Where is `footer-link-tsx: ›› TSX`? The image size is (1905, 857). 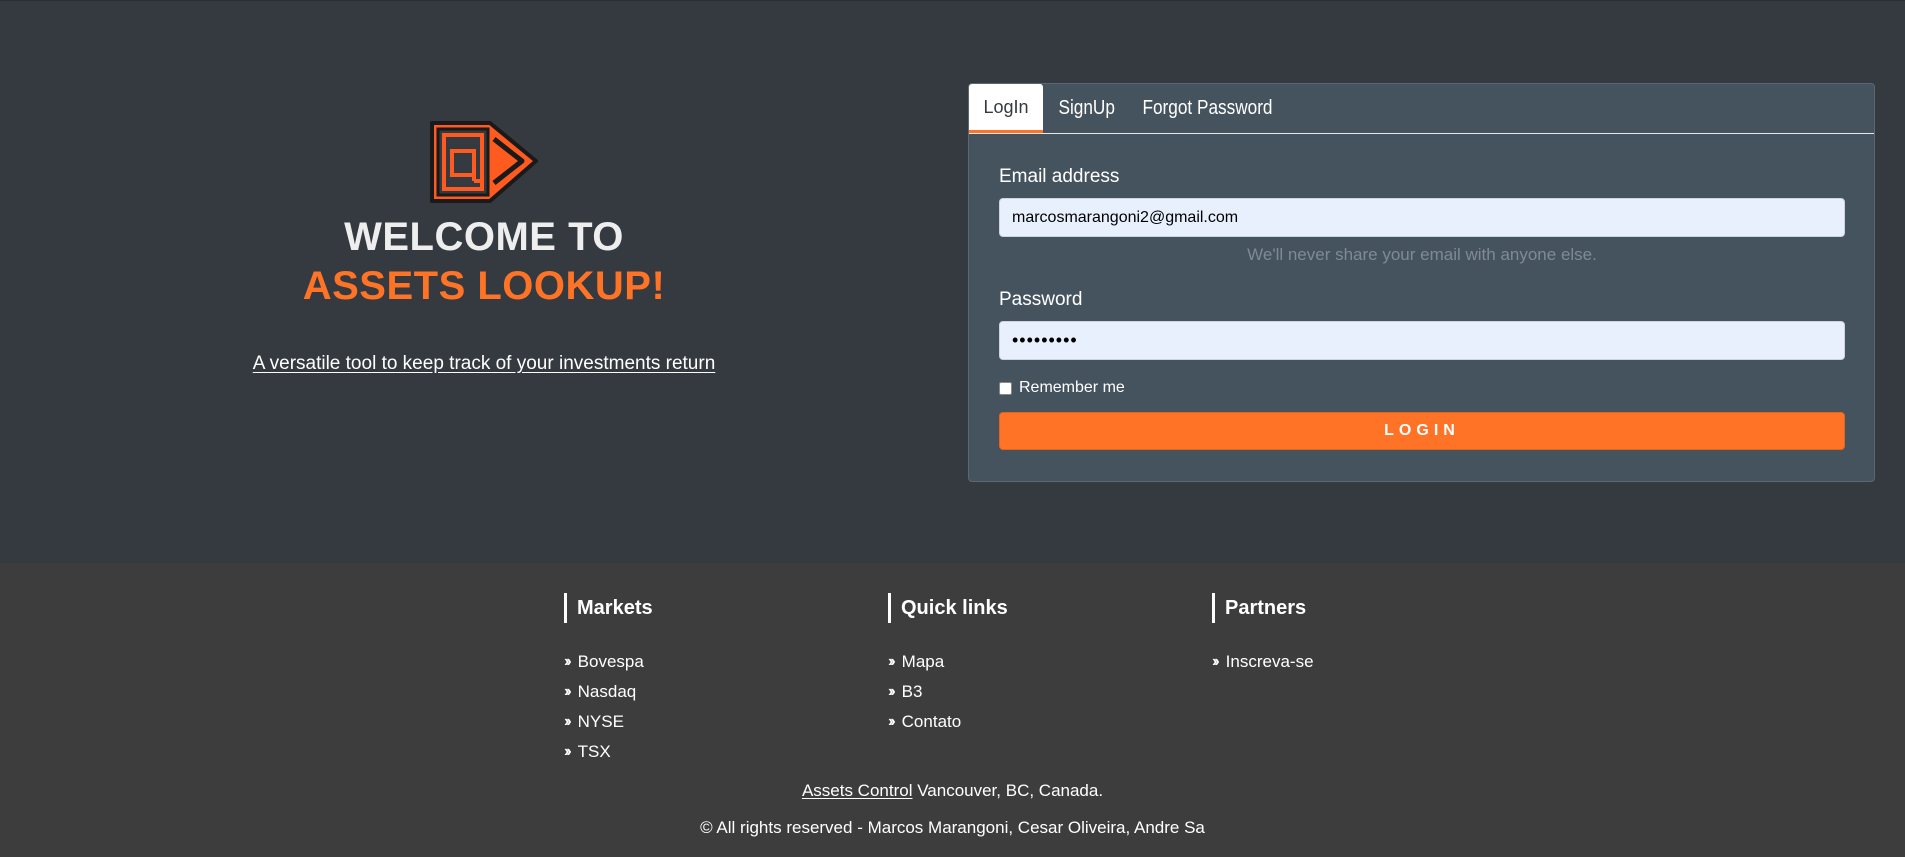
footer-link-tsx: ›› TSX is located at coordinates (714, 752).